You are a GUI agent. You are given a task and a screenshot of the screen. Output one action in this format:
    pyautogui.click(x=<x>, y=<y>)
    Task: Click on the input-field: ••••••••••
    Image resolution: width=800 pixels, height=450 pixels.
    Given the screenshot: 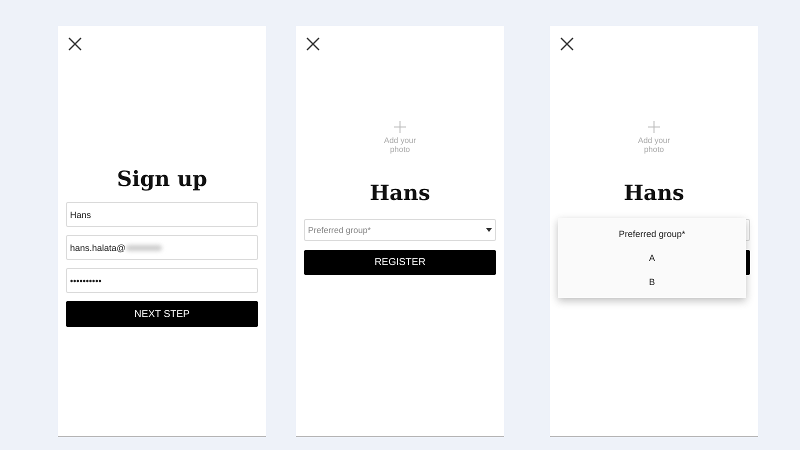 What is the action you would take?
    pyautogui.click(x=162, y=280)
    